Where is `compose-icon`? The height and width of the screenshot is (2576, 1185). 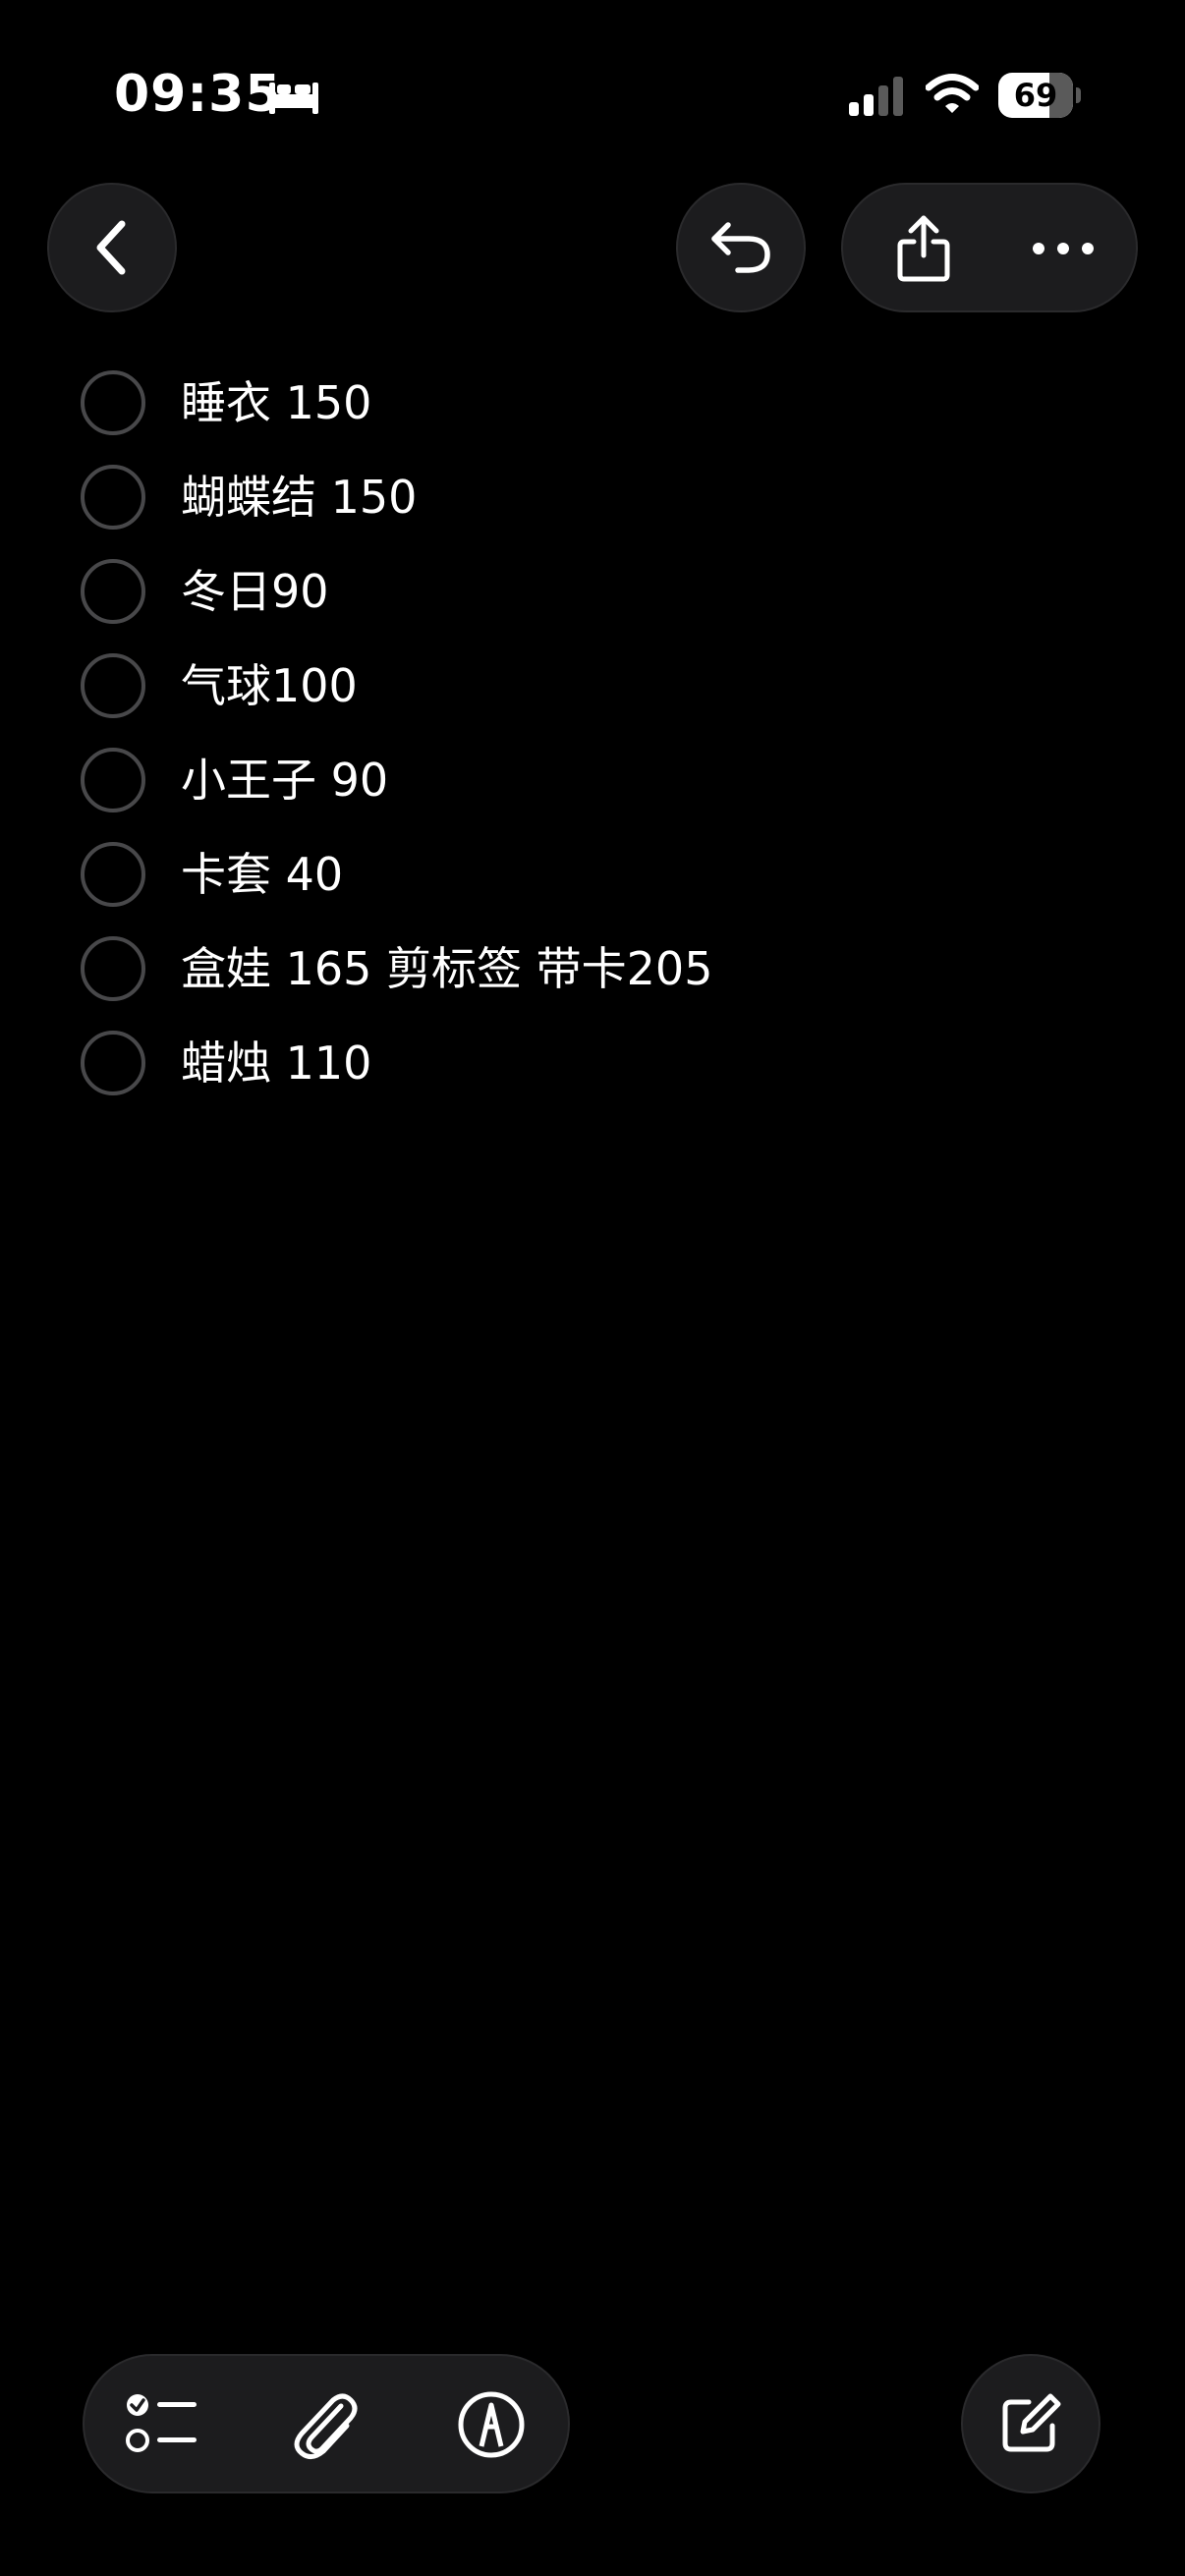 compose-icon is located at coordinates (1031, 2422).